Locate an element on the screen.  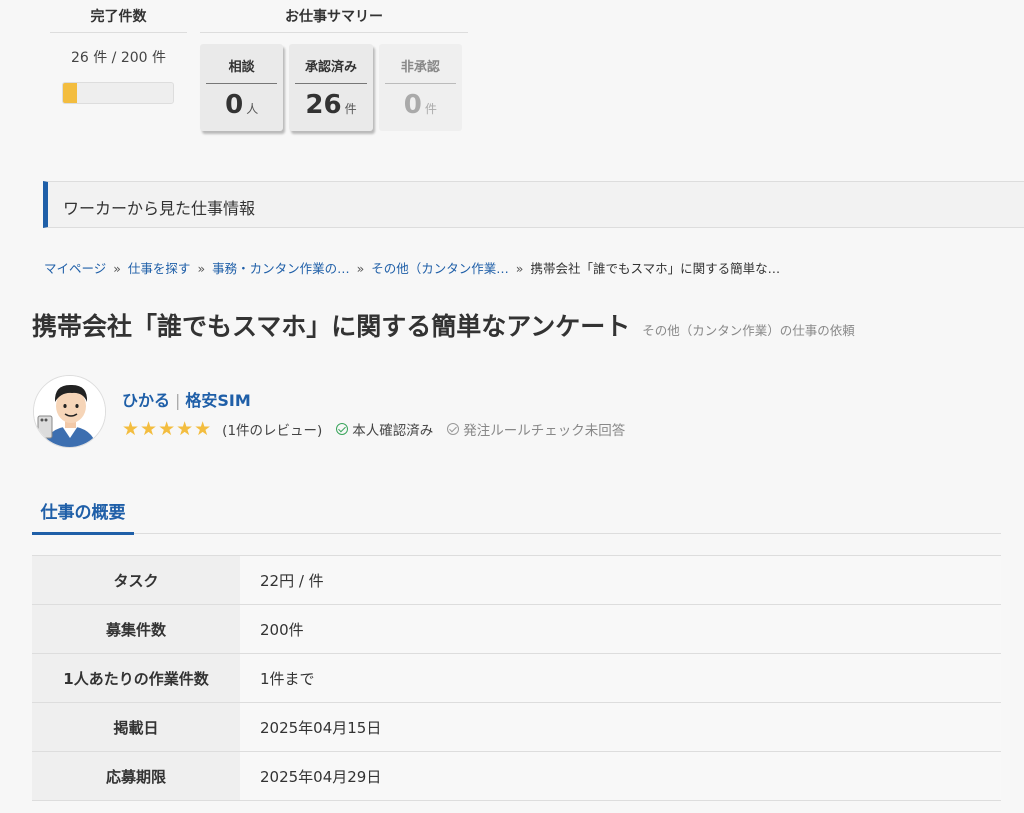
detail-value: 1件まで is located at coordinates (620, 678).